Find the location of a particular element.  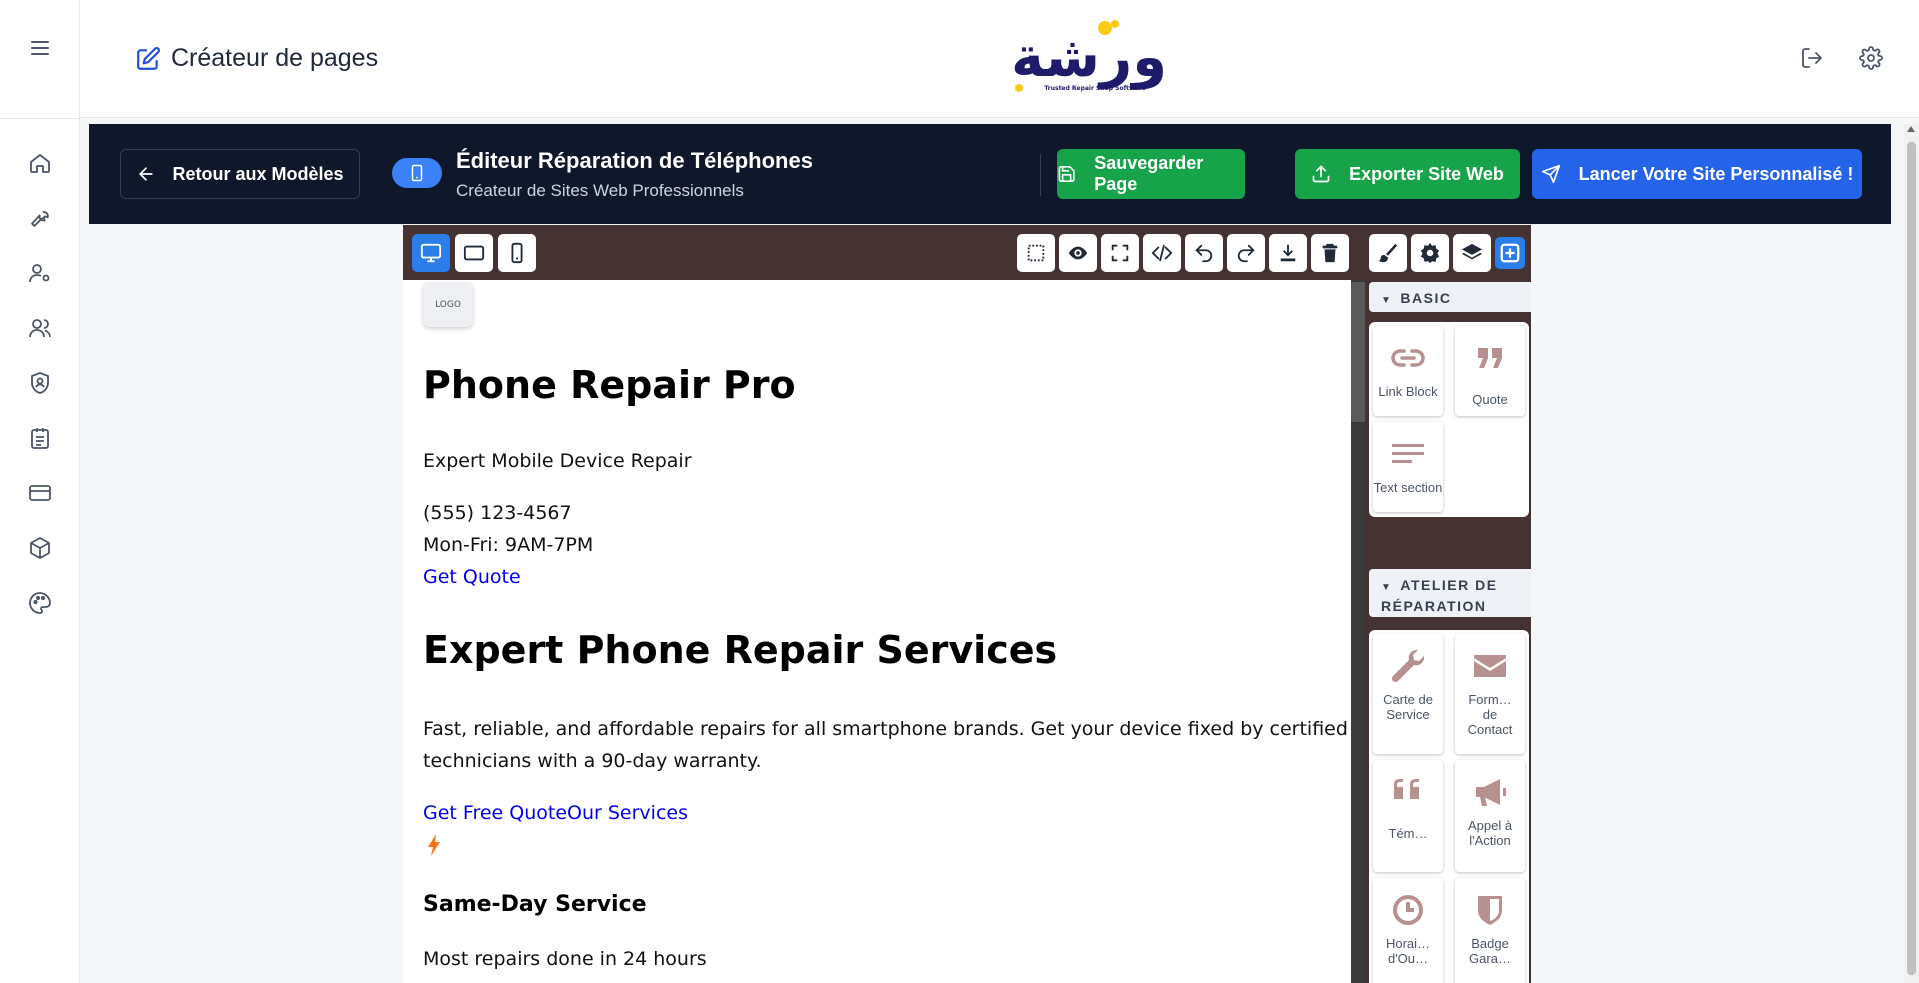

arrow-left-icon is located at coordinates (146, 174).